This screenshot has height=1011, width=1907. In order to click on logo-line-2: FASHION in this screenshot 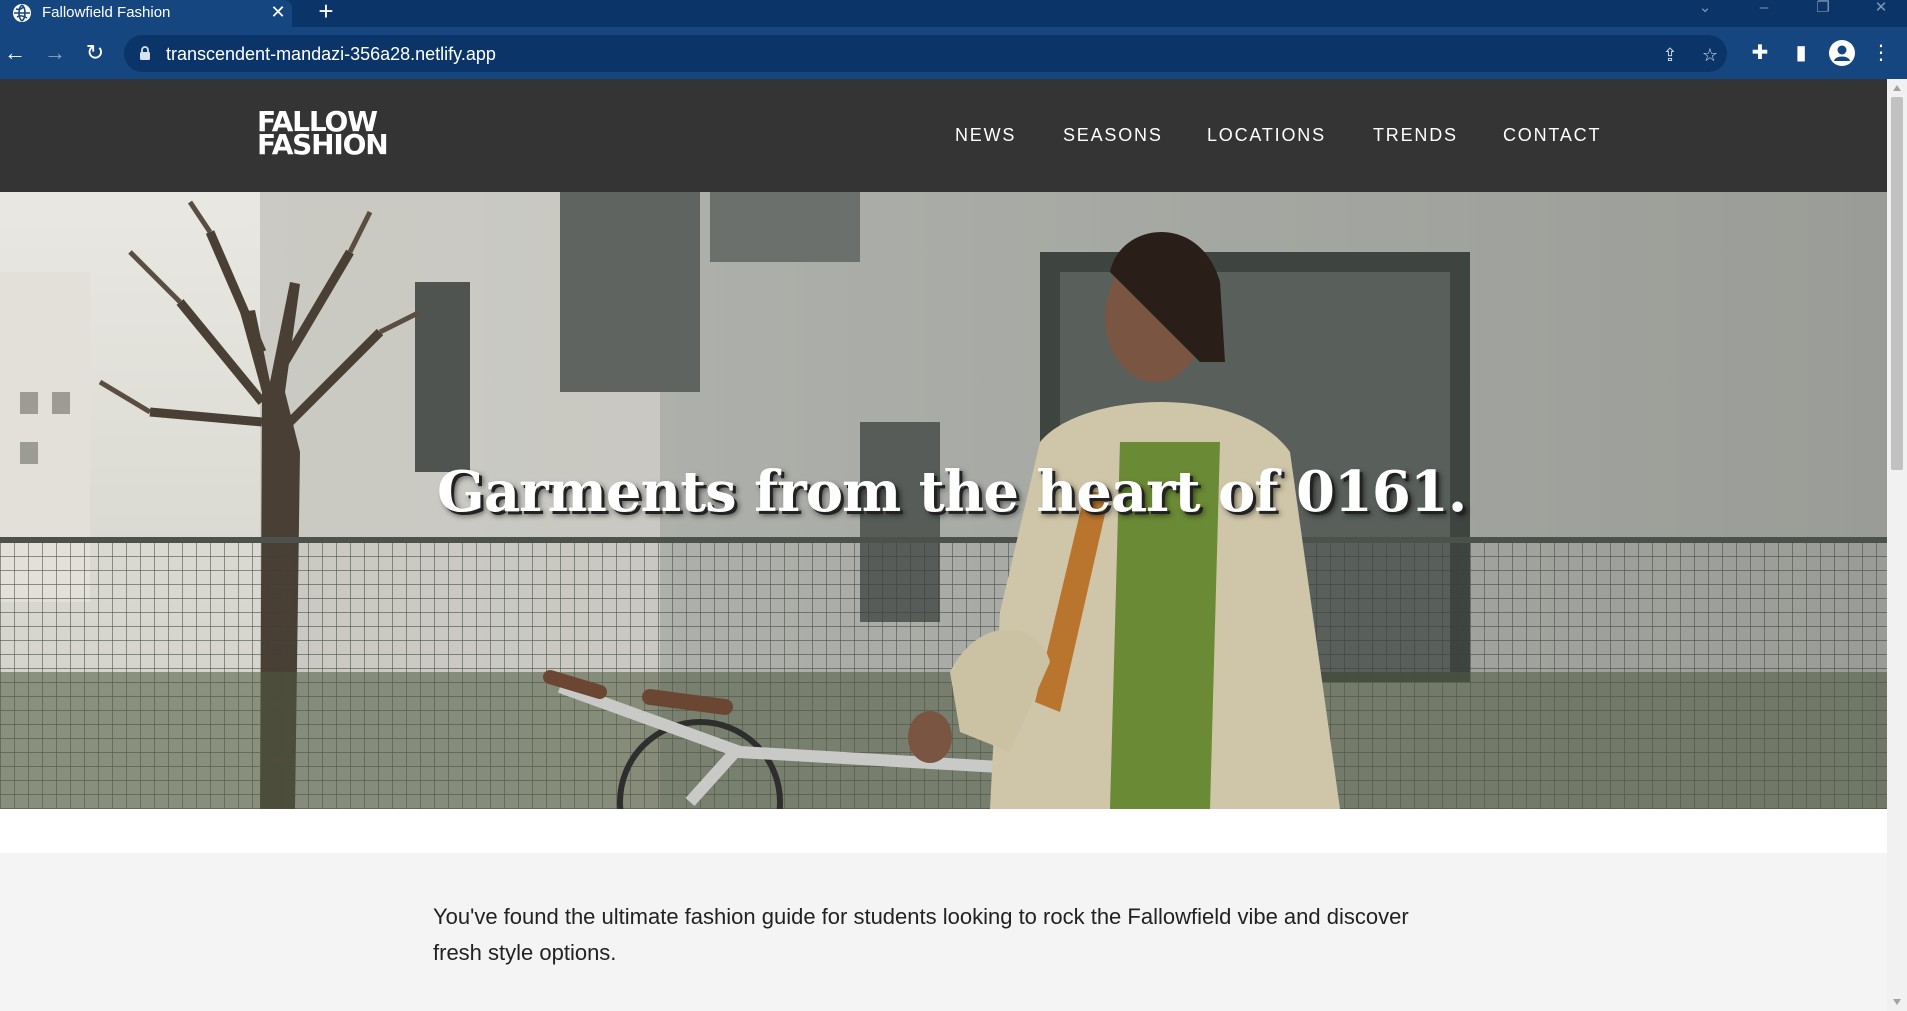, I will do `click(323, 144)`.